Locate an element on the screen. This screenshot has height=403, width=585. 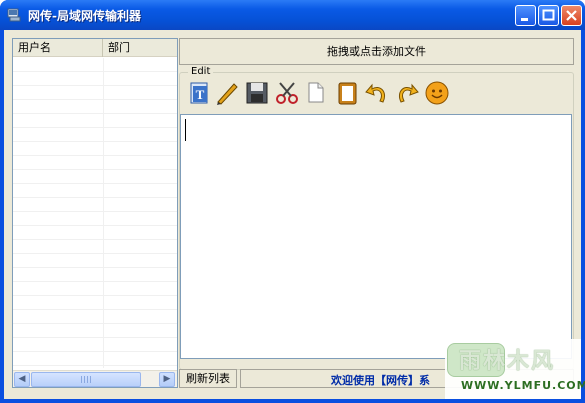
scroll-left-icon: ◀ is located at coordinates (22, 379).